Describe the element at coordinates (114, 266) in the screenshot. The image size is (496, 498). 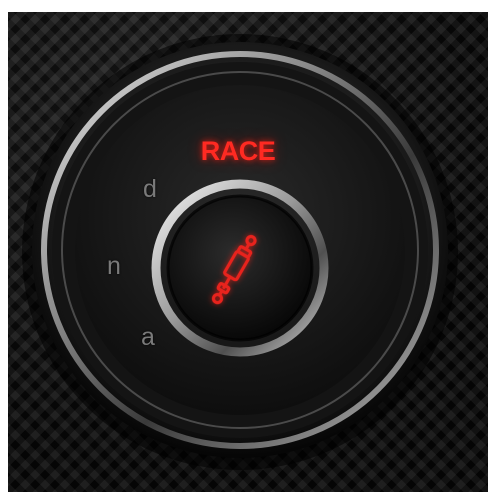
I see `selector-position-n: n` at that location.